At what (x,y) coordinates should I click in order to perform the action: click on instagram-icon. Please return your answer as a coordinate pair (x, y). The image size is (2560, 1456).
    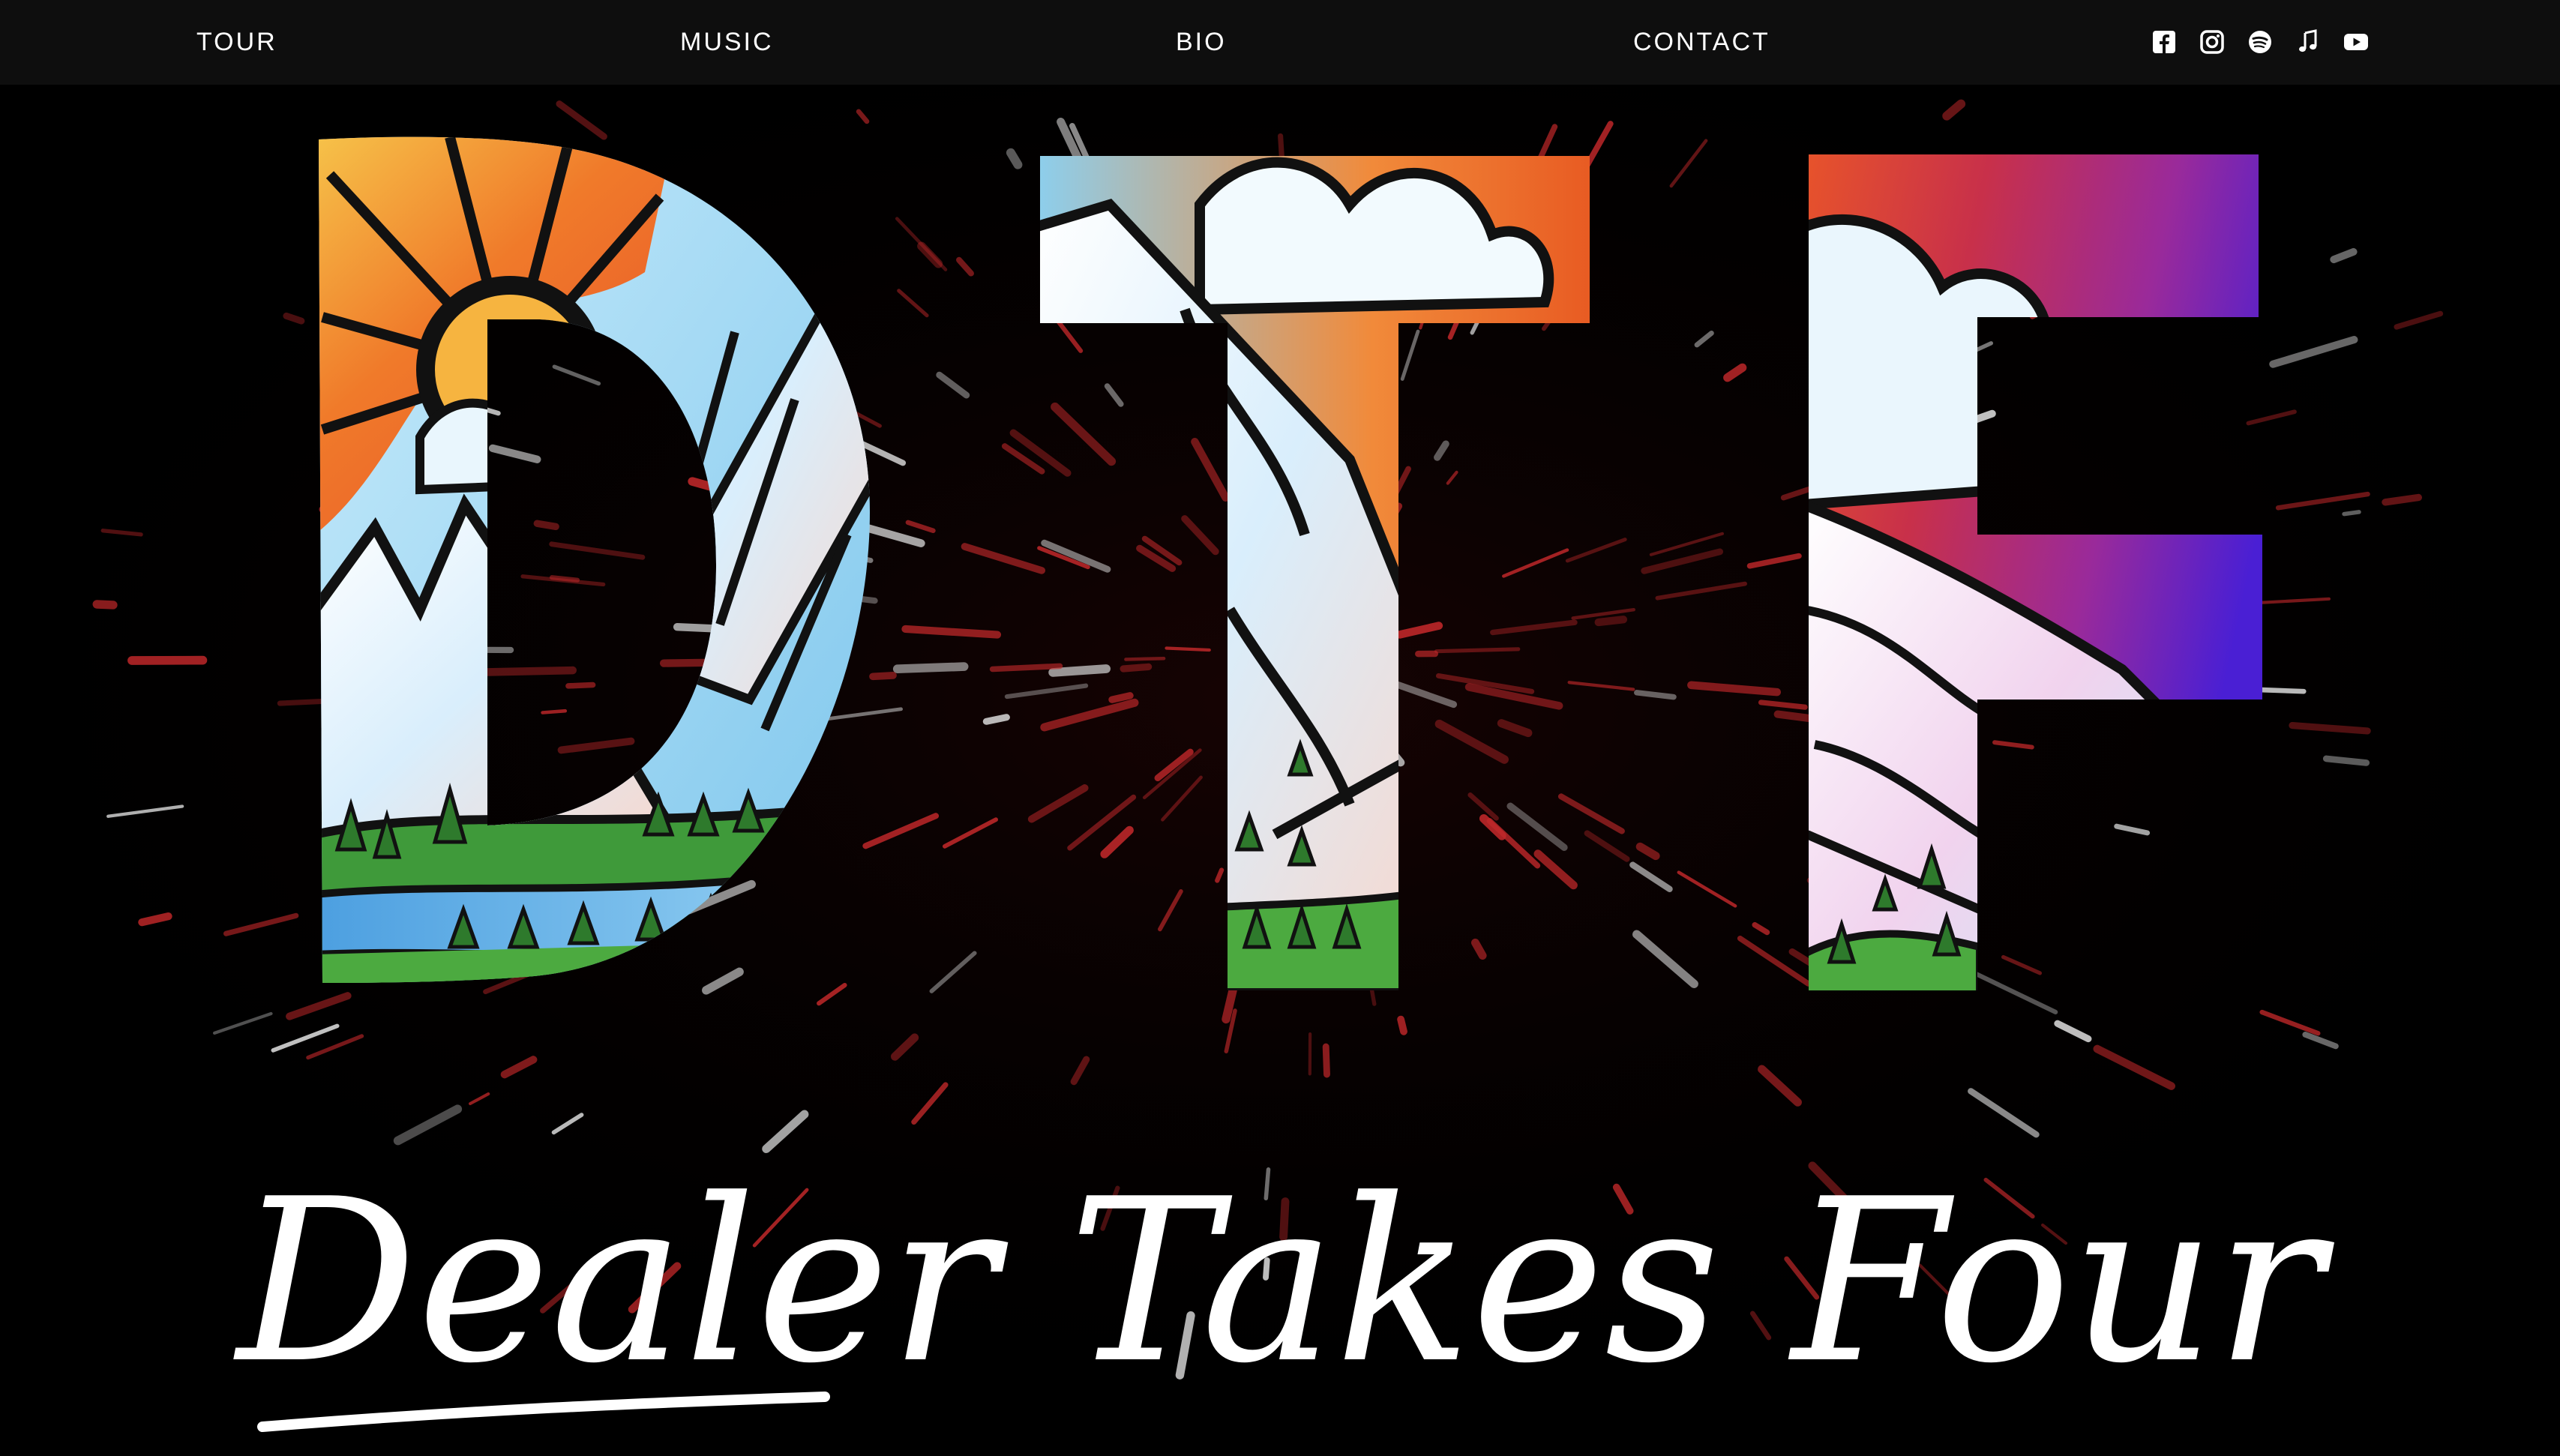
    Looking at the image, I should click on (2212, 70).